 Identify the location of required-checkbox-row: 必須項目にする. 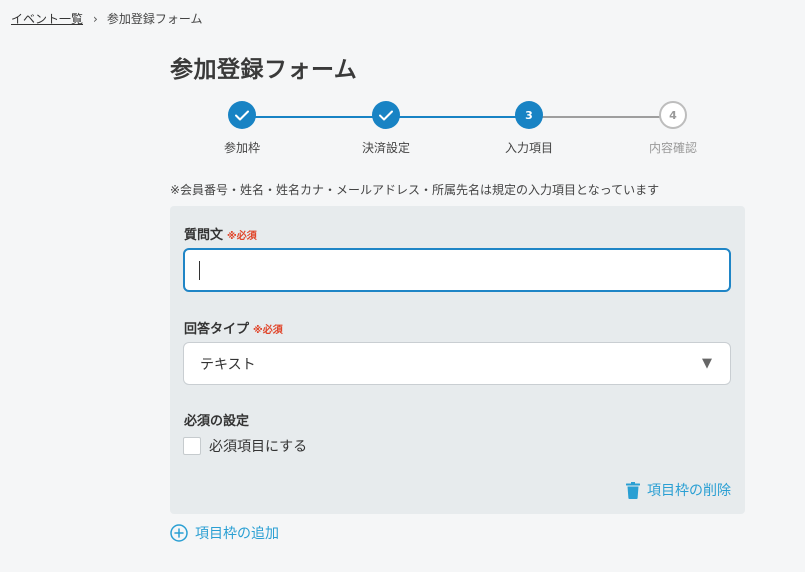
(245, 446).